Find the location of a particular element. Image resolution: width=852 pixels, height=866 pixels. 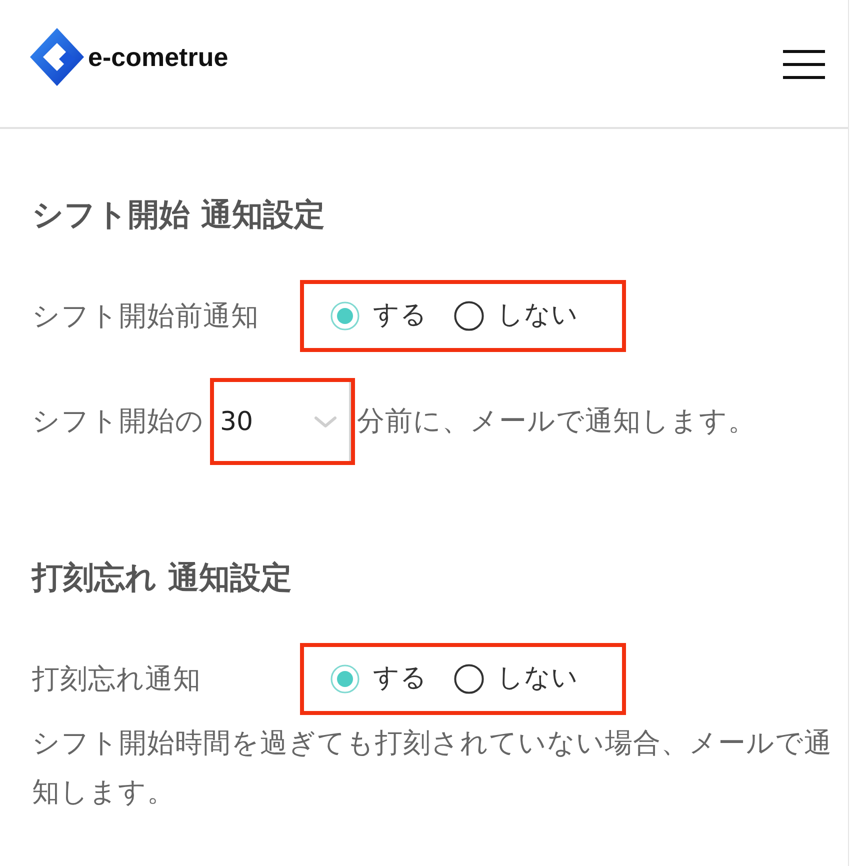

description-text: シフト開始時間を過ぎても打刻されていない場合、メールで通知します。 is located at coordinates (432, 768).